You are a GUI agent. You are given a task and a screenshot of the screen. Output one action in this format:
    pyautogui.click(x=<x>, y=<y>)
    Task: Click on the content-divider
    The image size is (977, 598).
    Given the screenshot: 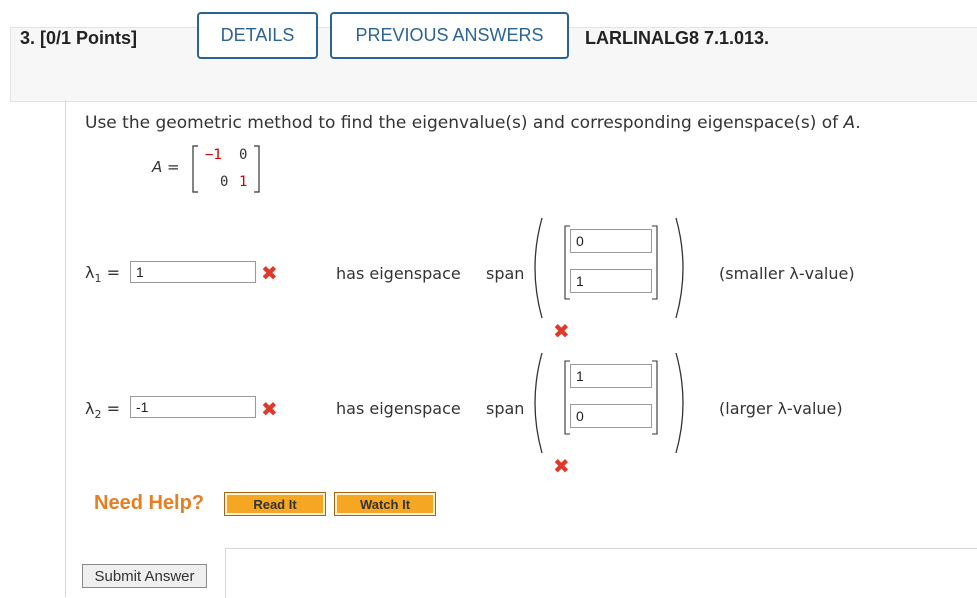 What is the action you would take?
    pyautogui.click(x=65, y=348)
    